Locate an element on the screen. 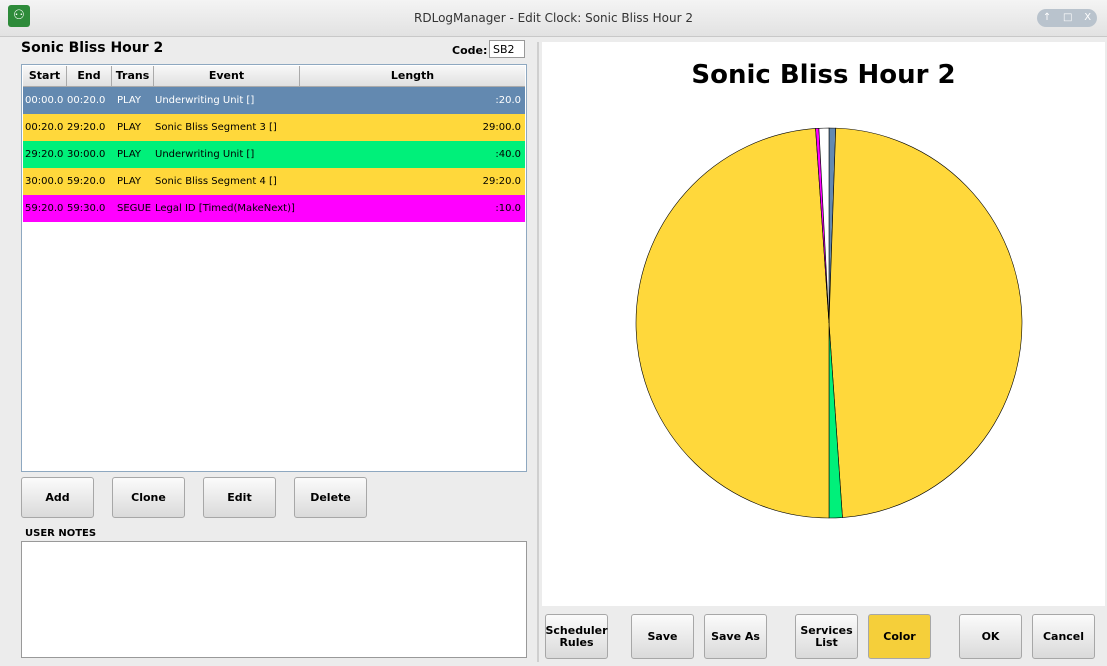  row-length: :40.0 is located at coordinates (508, 154).